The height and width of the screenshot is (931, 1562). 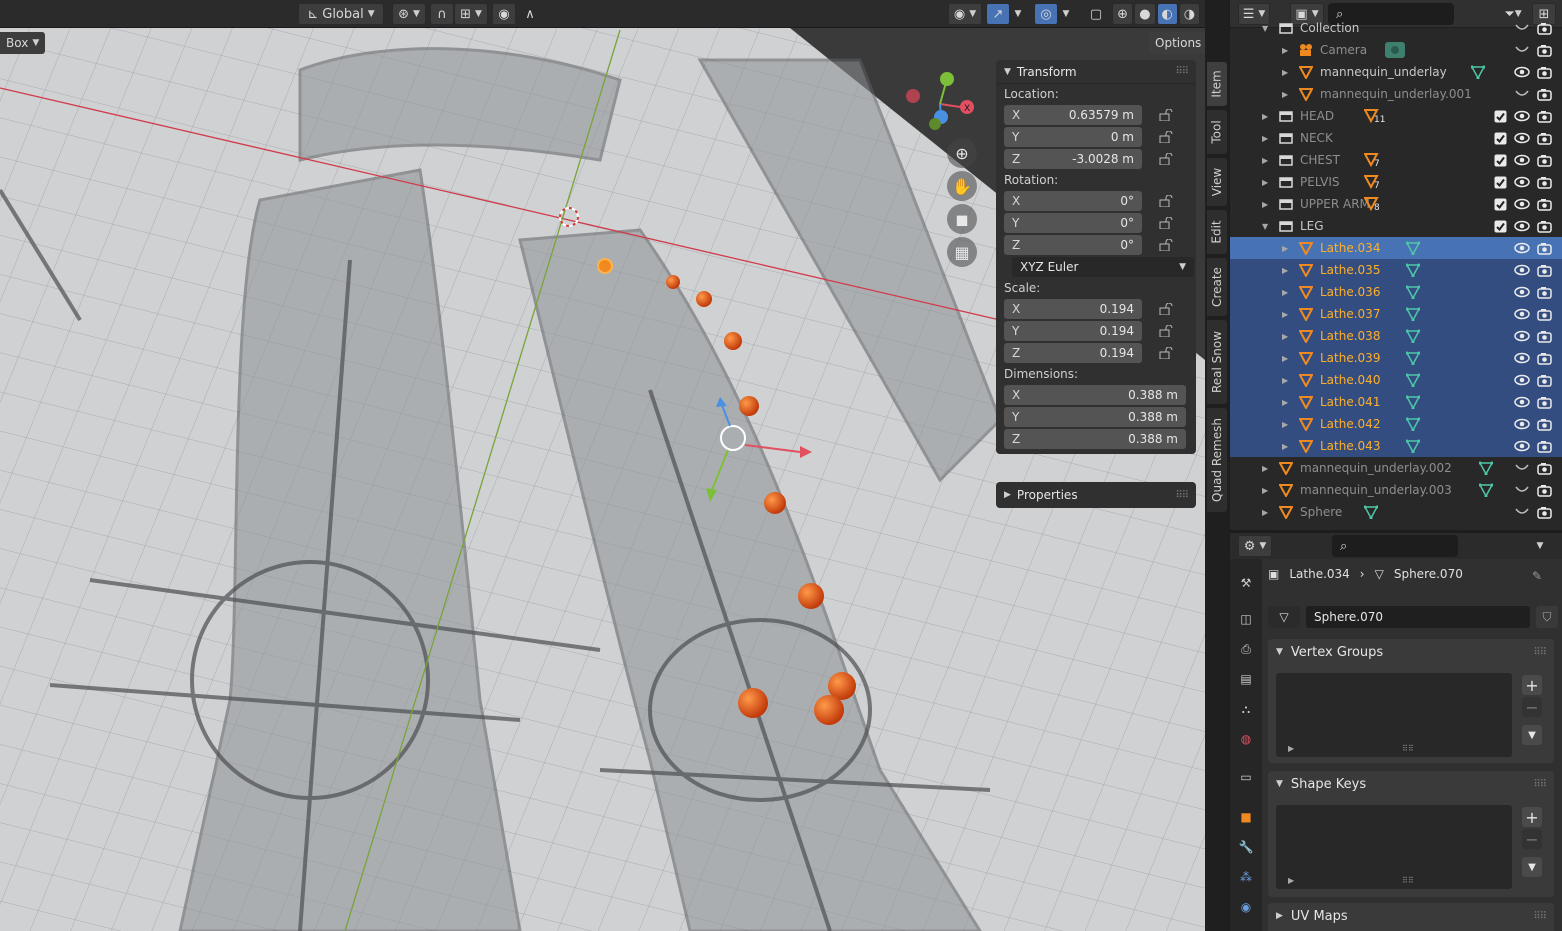 What do you see at coordinates (1396, 336) in the screenshot?
I see `outliner-row: ▶ Lathe.038` at bounding box center [1396, 336].